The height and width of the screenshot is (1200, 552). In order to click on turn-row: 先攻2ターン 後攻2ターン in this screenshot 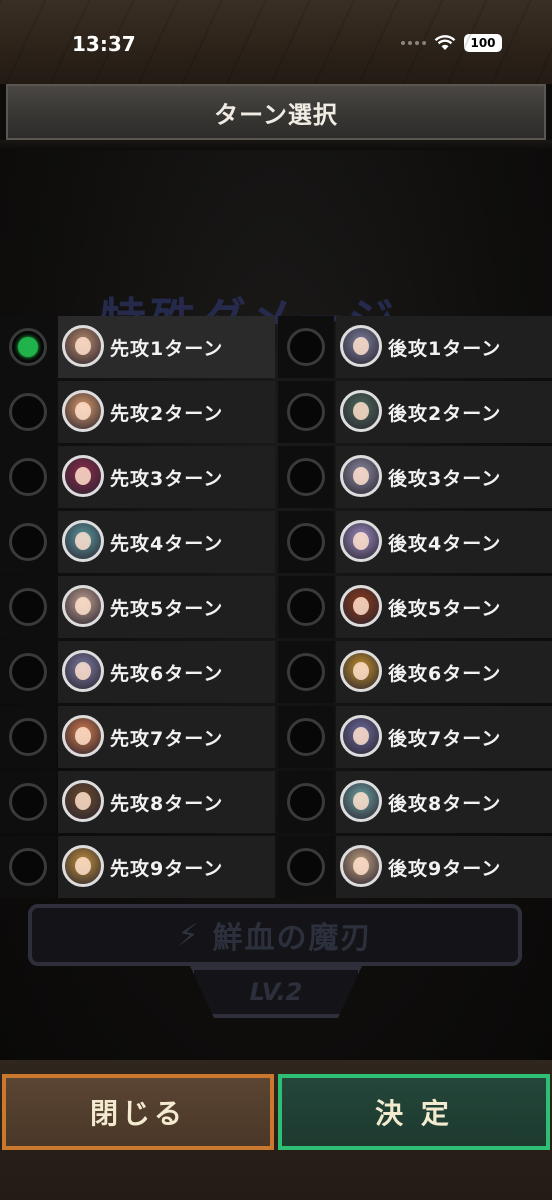, I will do `click(276, 413)`.